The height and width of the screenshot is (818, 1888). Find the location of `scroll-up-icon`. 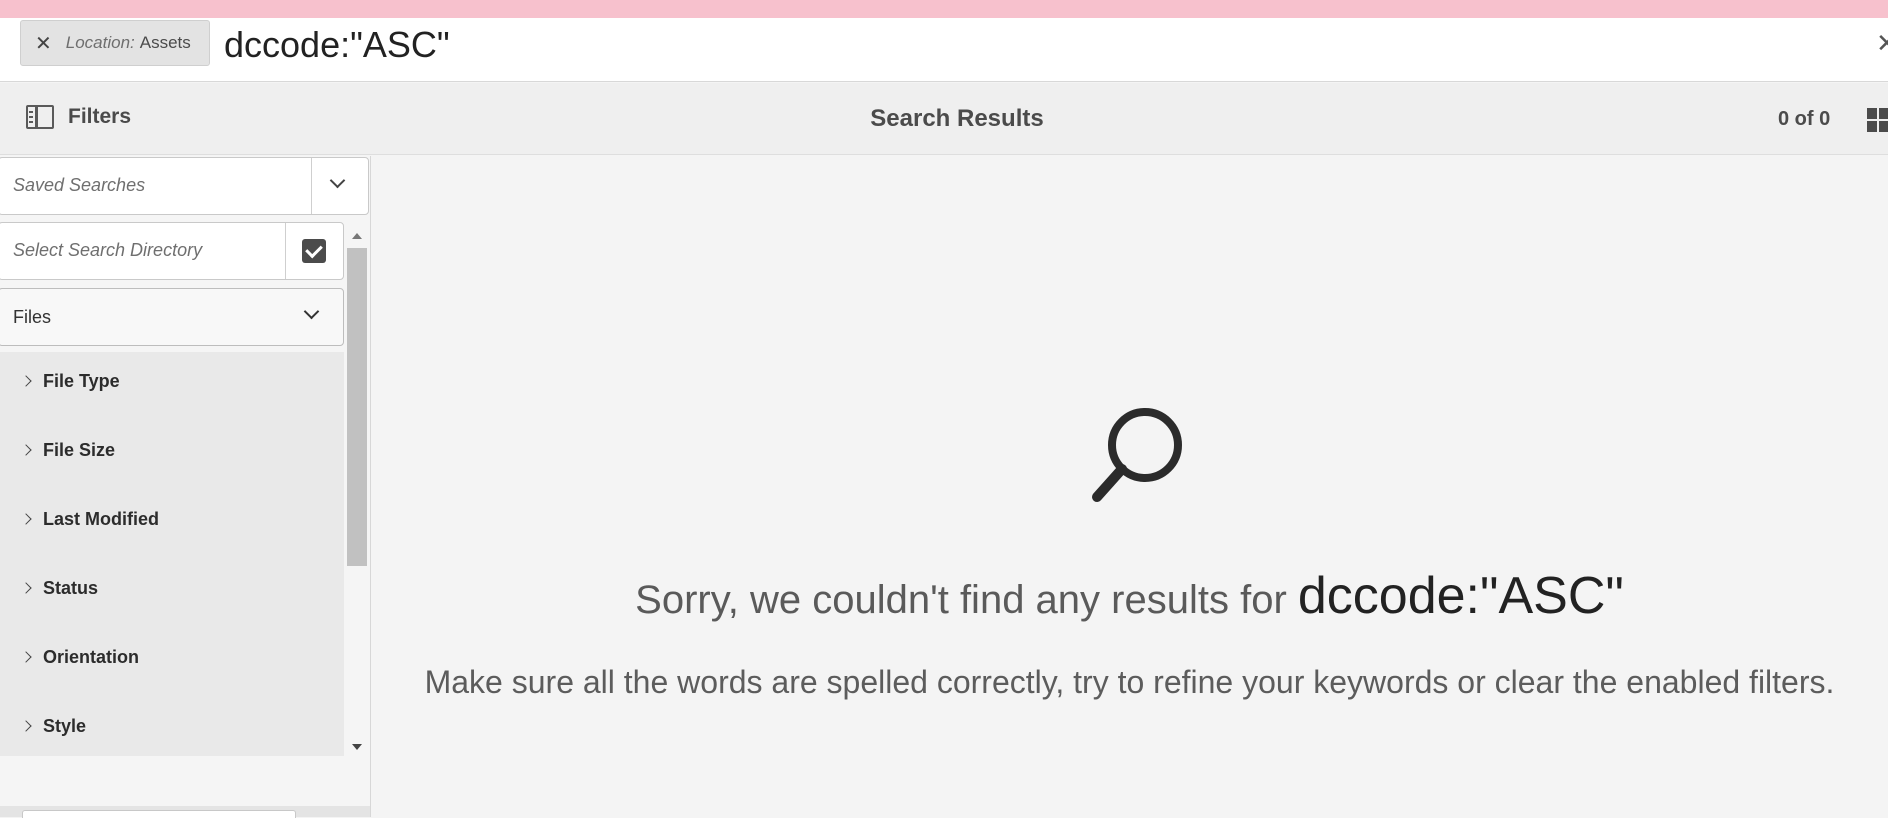

scroll-up-icon is located at coordinates (357, 236).